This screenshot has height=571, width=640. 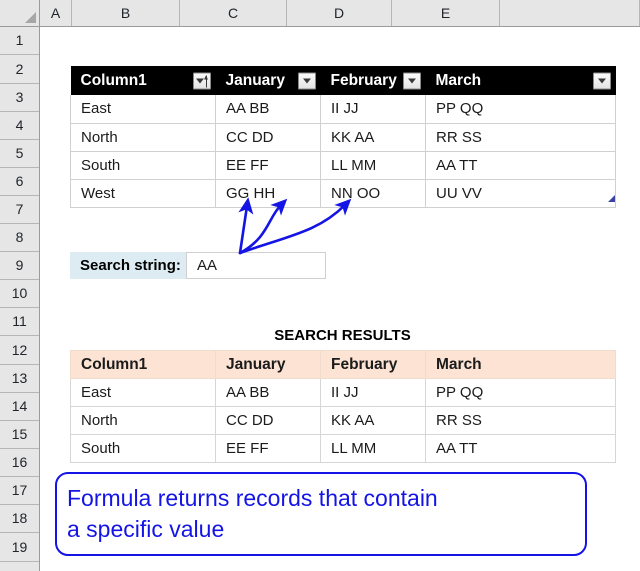 I want to click on row-header-7: 7, so click(x=19, y=210).